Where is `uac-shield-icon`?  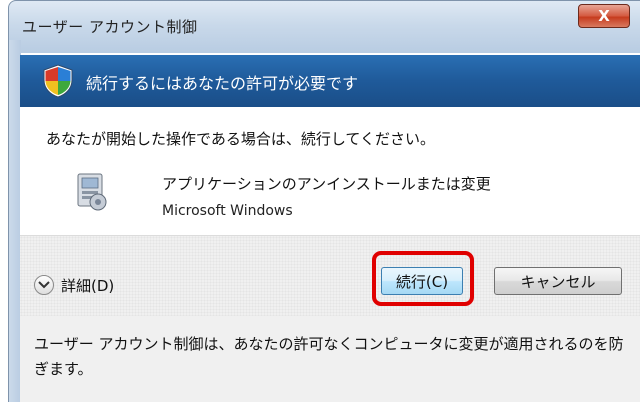 uac-shield-icon is located at coordinates (58, 81).